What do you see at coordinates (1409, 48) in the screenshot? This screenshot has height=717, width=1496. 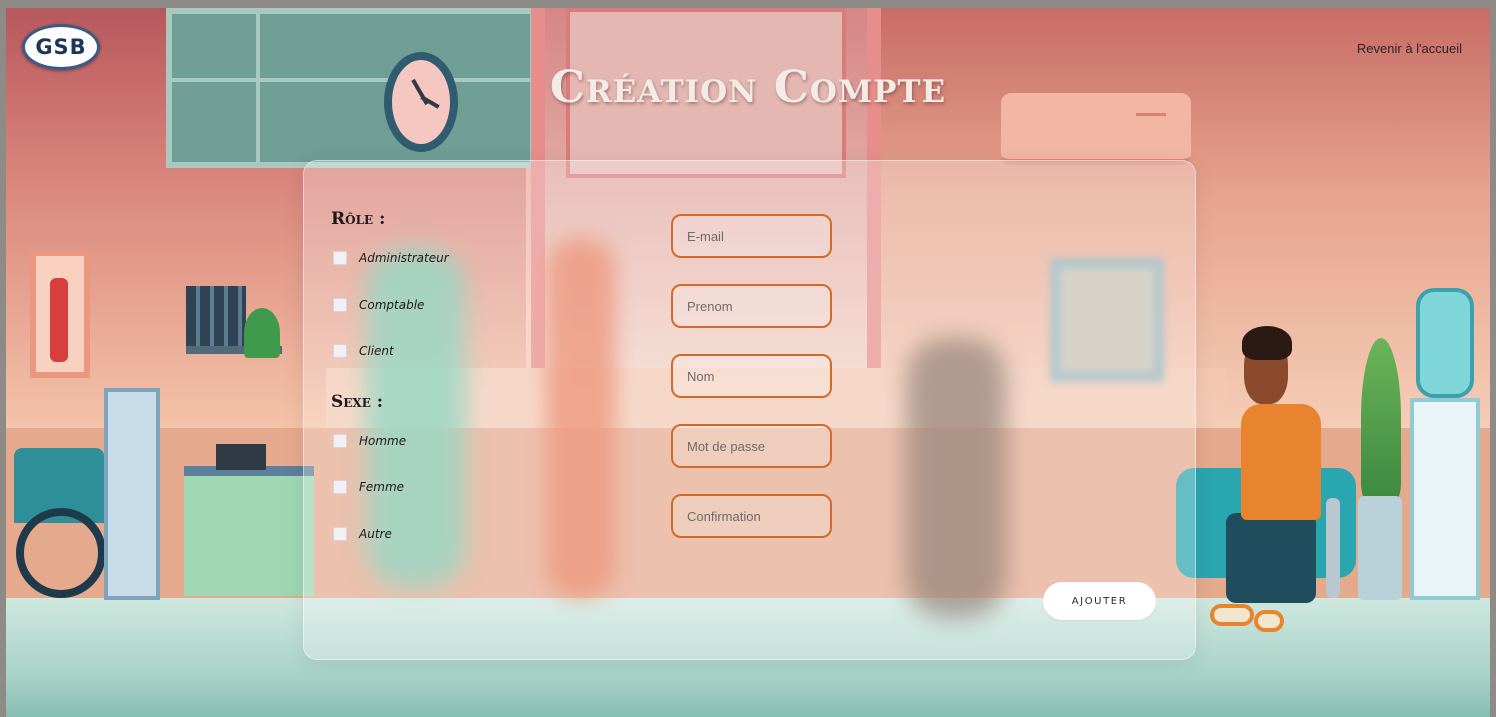 I see `home-link: Revenir à l'accueil` at bounding box center [1409, 48].